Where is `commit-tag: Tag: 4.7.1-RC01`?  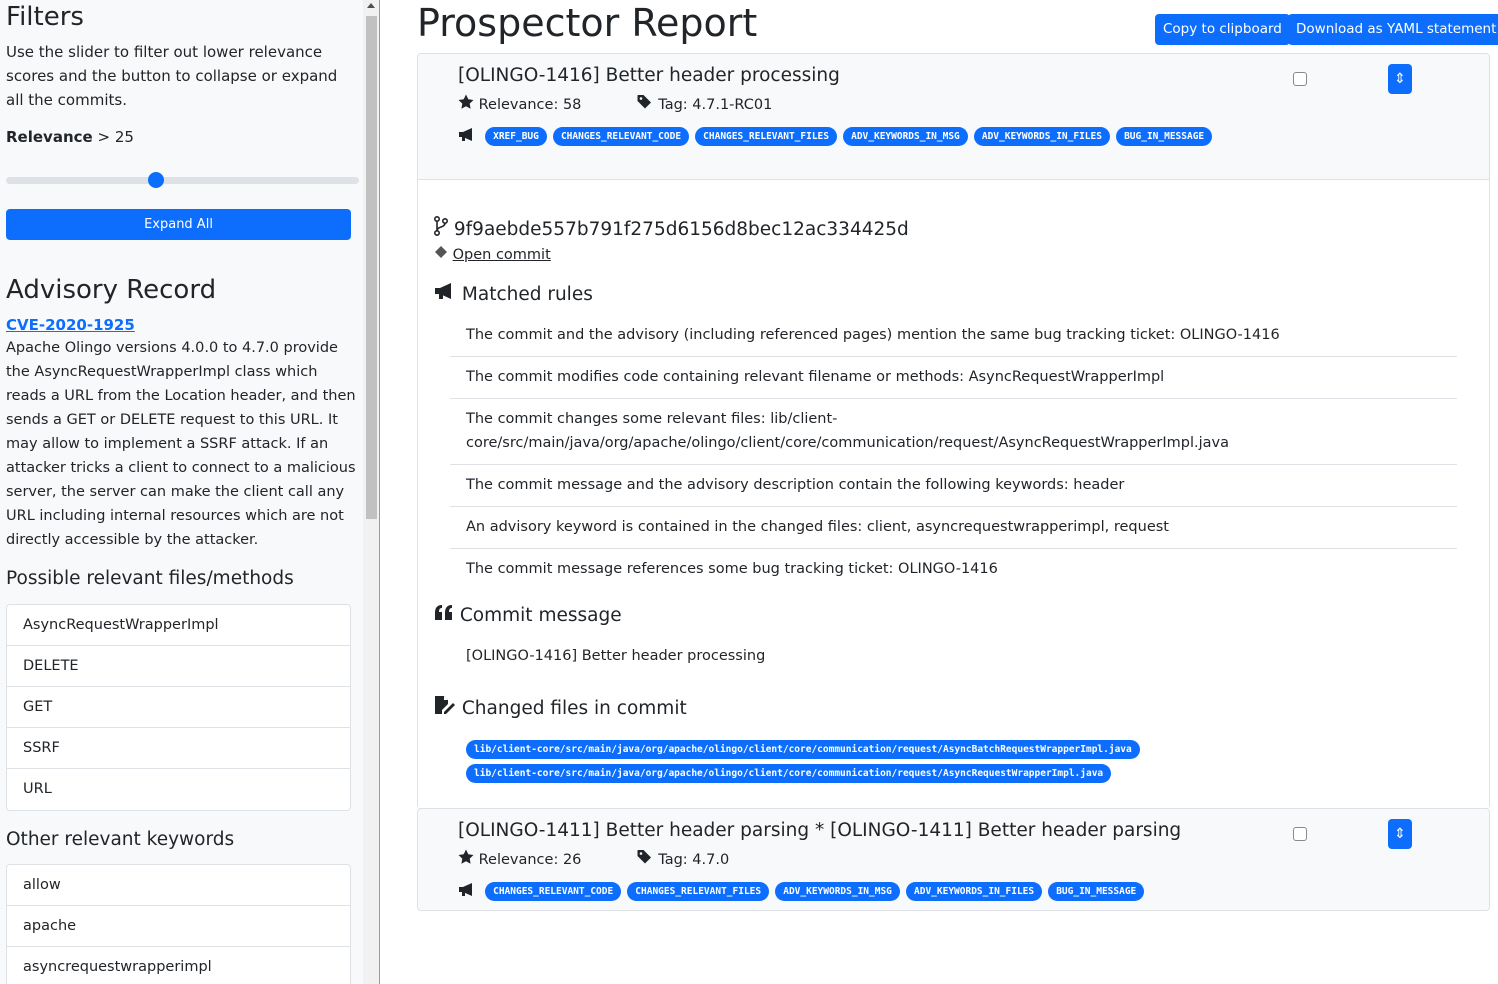
commit-tag: Tag: 4.7.1-RC01 is located at coordinates (715, 105).